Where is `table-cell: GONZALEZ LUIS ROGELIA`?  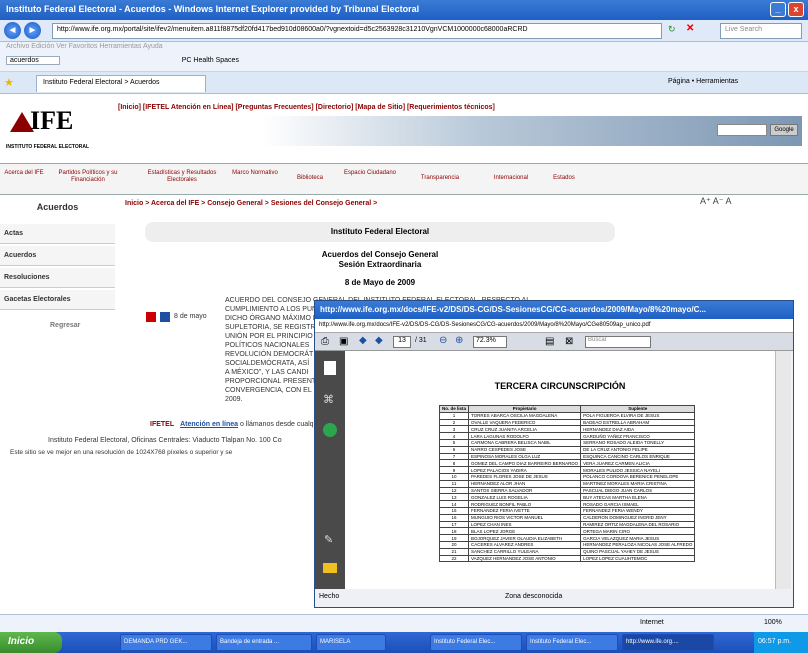 table-cell: GONZALEZ LUIS ROGELIA is located at coordinates (525, 497).